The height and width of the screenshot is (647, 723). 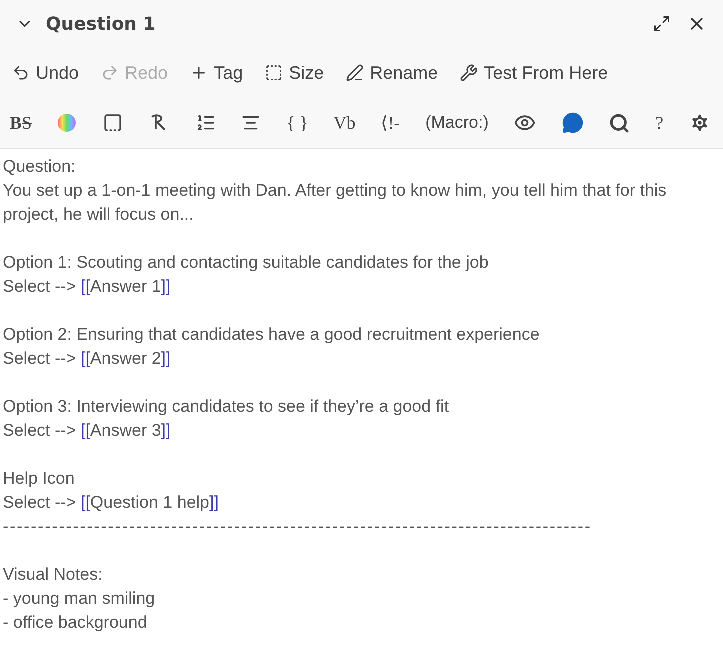 What do you see at coordinates (345, 123) in the screenshot?
I see `format-button: Vb` at bounding box center [345, 123].